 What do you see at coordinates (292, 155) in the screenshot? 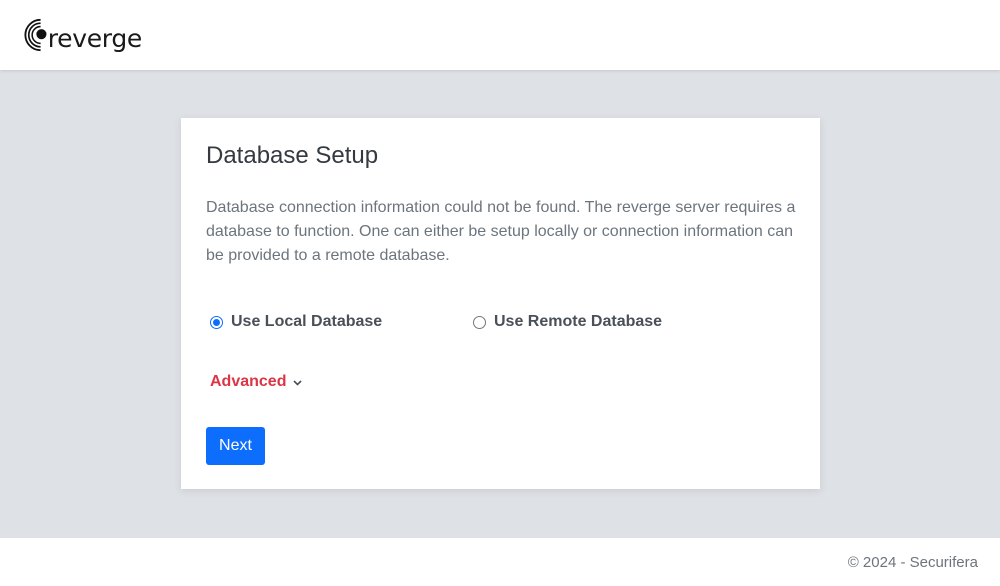
I see `page-title: Database Setup` at bounding box center [292, 155].